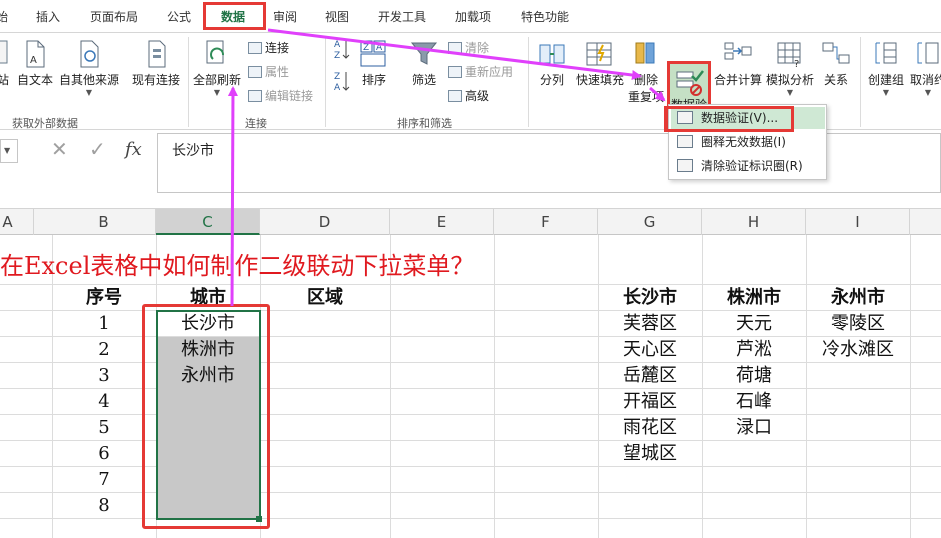 Image resolution: width=941 pixels, height=538 pixels. What do you see at coordinates (650, 402) in the screenshot?
I see `list-item: 开福区` at bounding box center [650, 402].